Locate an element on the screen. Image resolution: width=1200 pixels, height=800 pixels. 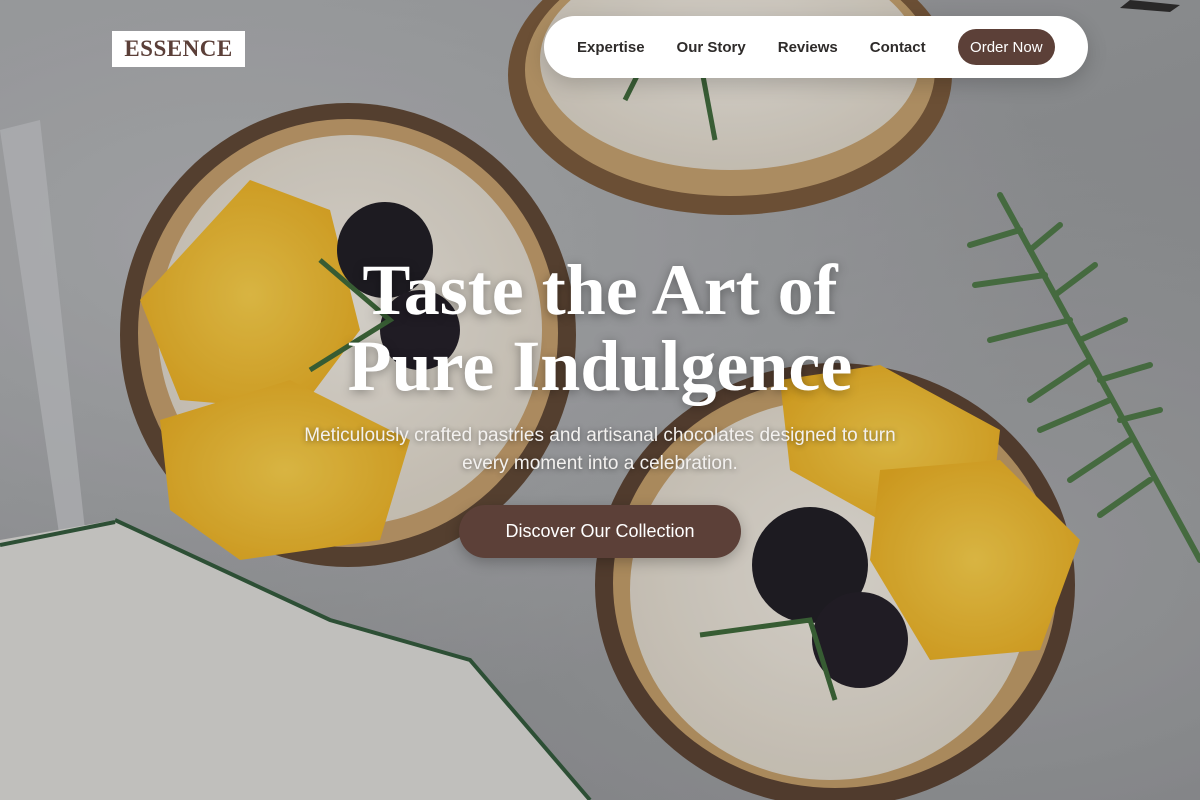
hero-title-line-1: Taste the Art of is located at coordinates (600, 290).